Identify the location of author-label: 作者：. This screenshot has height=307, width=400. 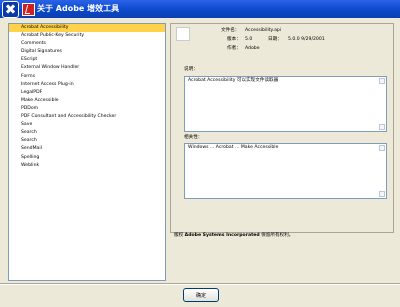
(234, 48).